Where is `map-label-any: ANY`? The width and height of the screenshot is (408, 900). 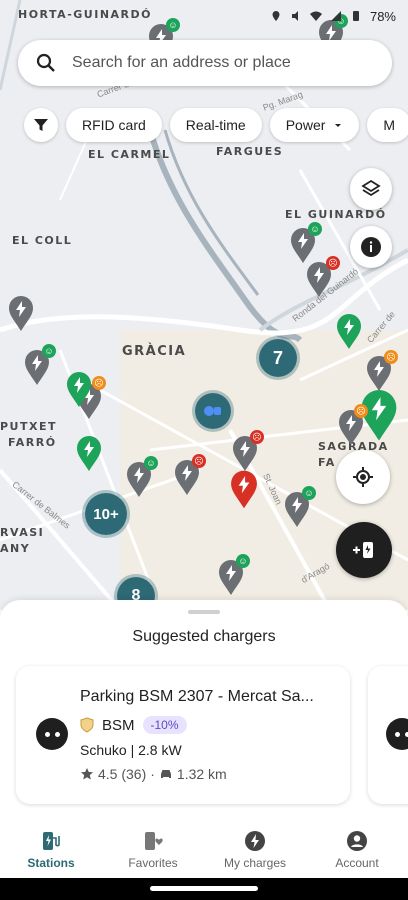
map-label-any: ANY is located at coordinates (15, 548).